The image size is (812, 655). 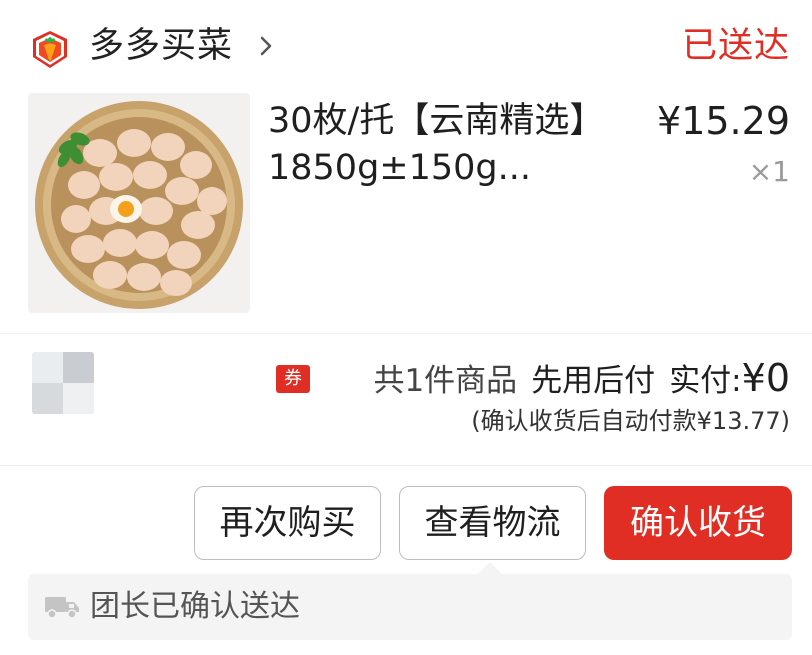 I want to click on blurred-avatar, so click(x=63, y=383).